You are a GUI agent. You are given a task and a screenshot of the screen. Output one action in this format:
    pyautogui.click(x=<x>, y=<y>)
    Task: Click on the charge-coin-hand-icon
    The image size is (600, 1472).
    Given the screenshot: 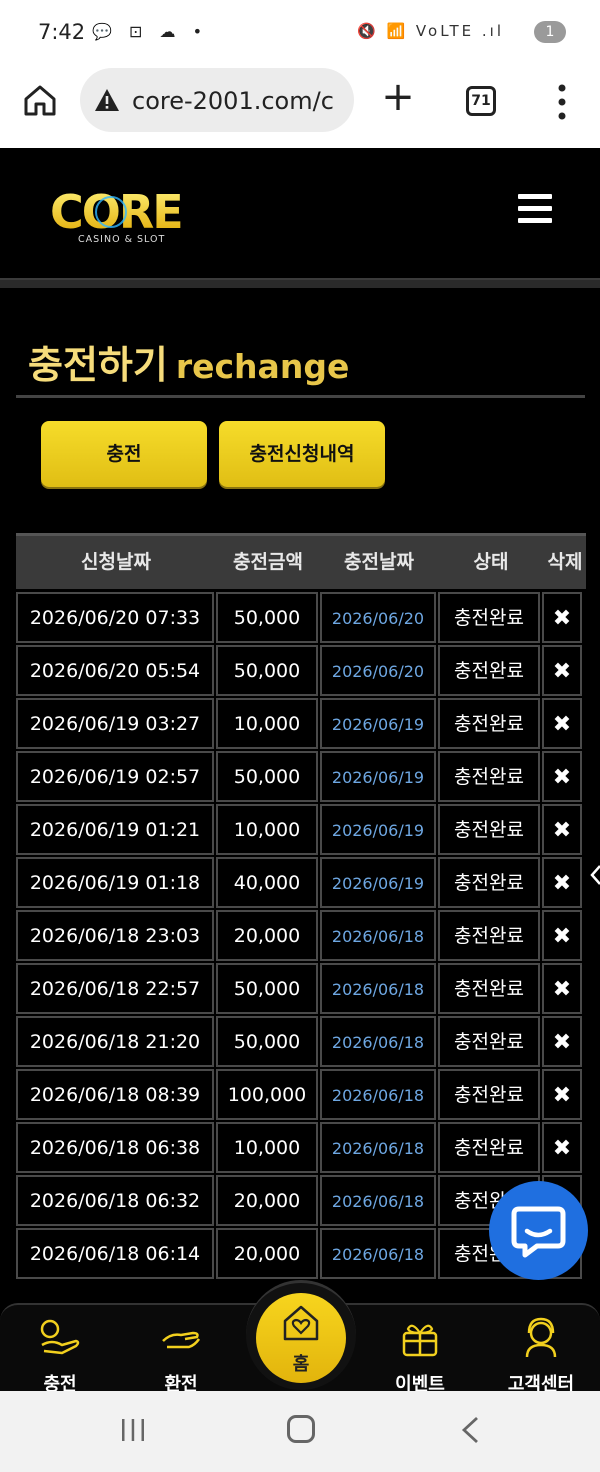 What is the action you would take?
    pyautogui.click(x=60, y=1337)
    